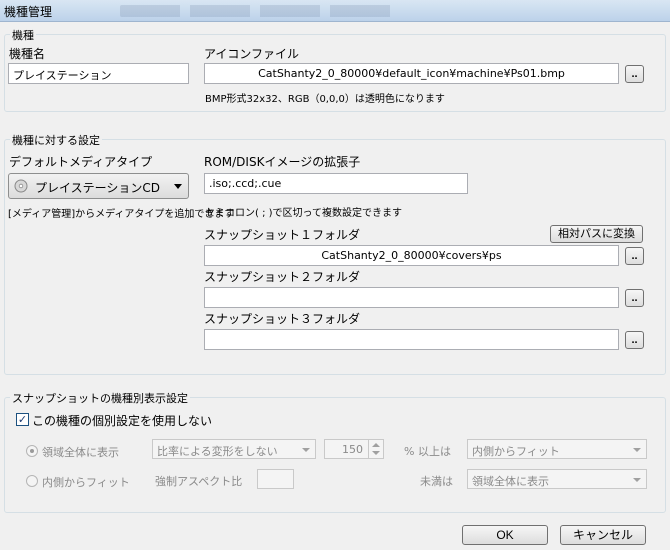 This screenshot has width=670, height=550. I want to click on default-media-dropdown: プレイステーションCD, so click(98, 186).